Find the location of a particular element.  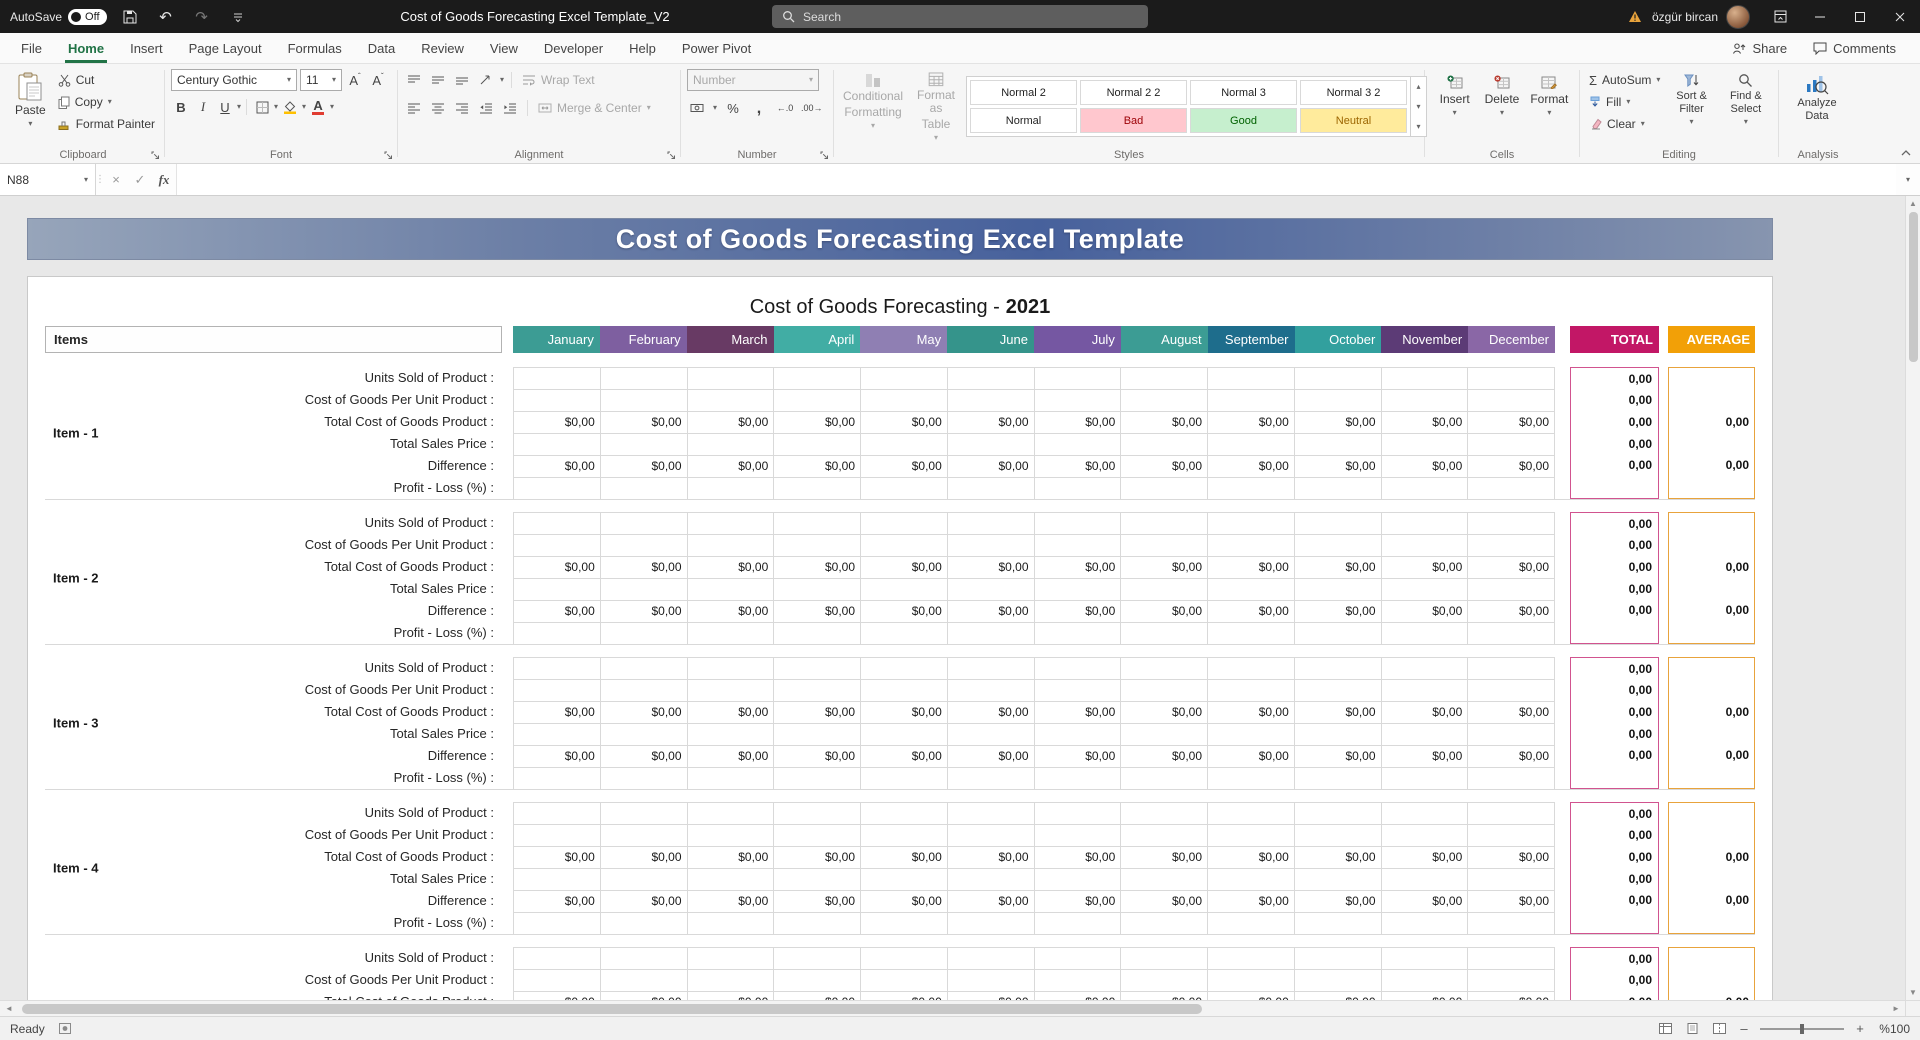

undo-icon: ↶ is located at coordinates (166, 17).